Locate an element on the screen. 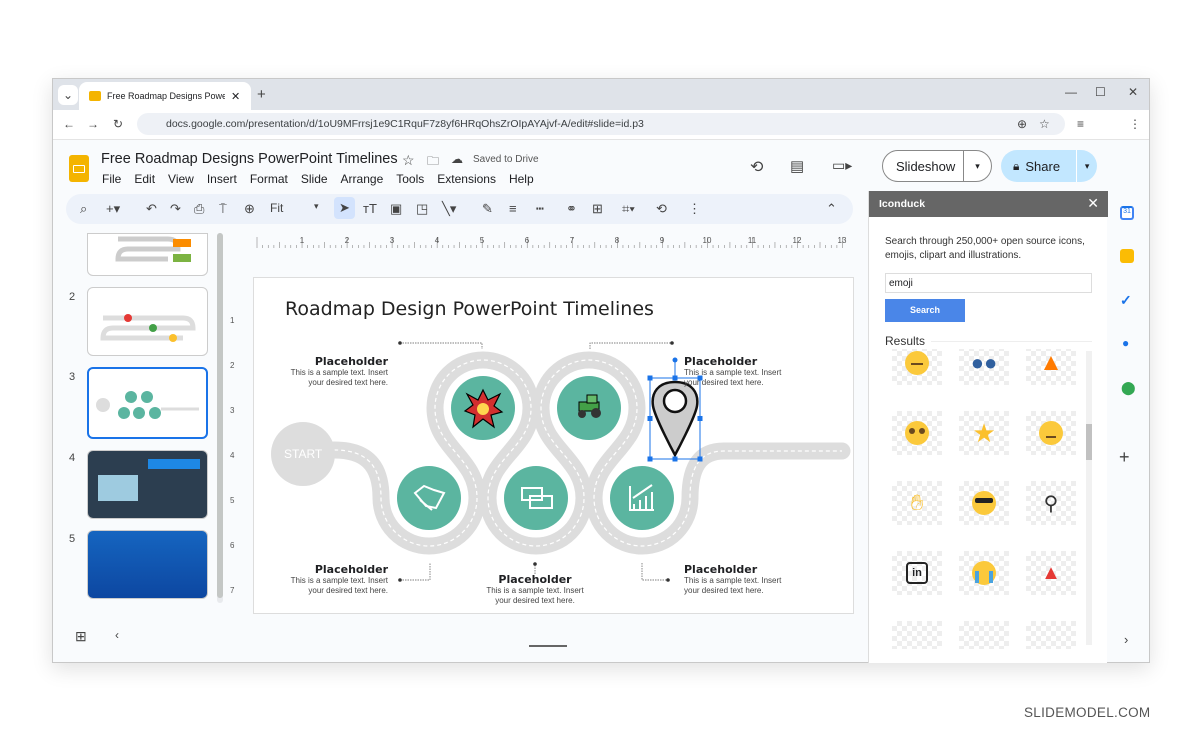 The width and height of the screenshot is (1200, 743). star-icon: ★ is located at coordinates (984, 433).